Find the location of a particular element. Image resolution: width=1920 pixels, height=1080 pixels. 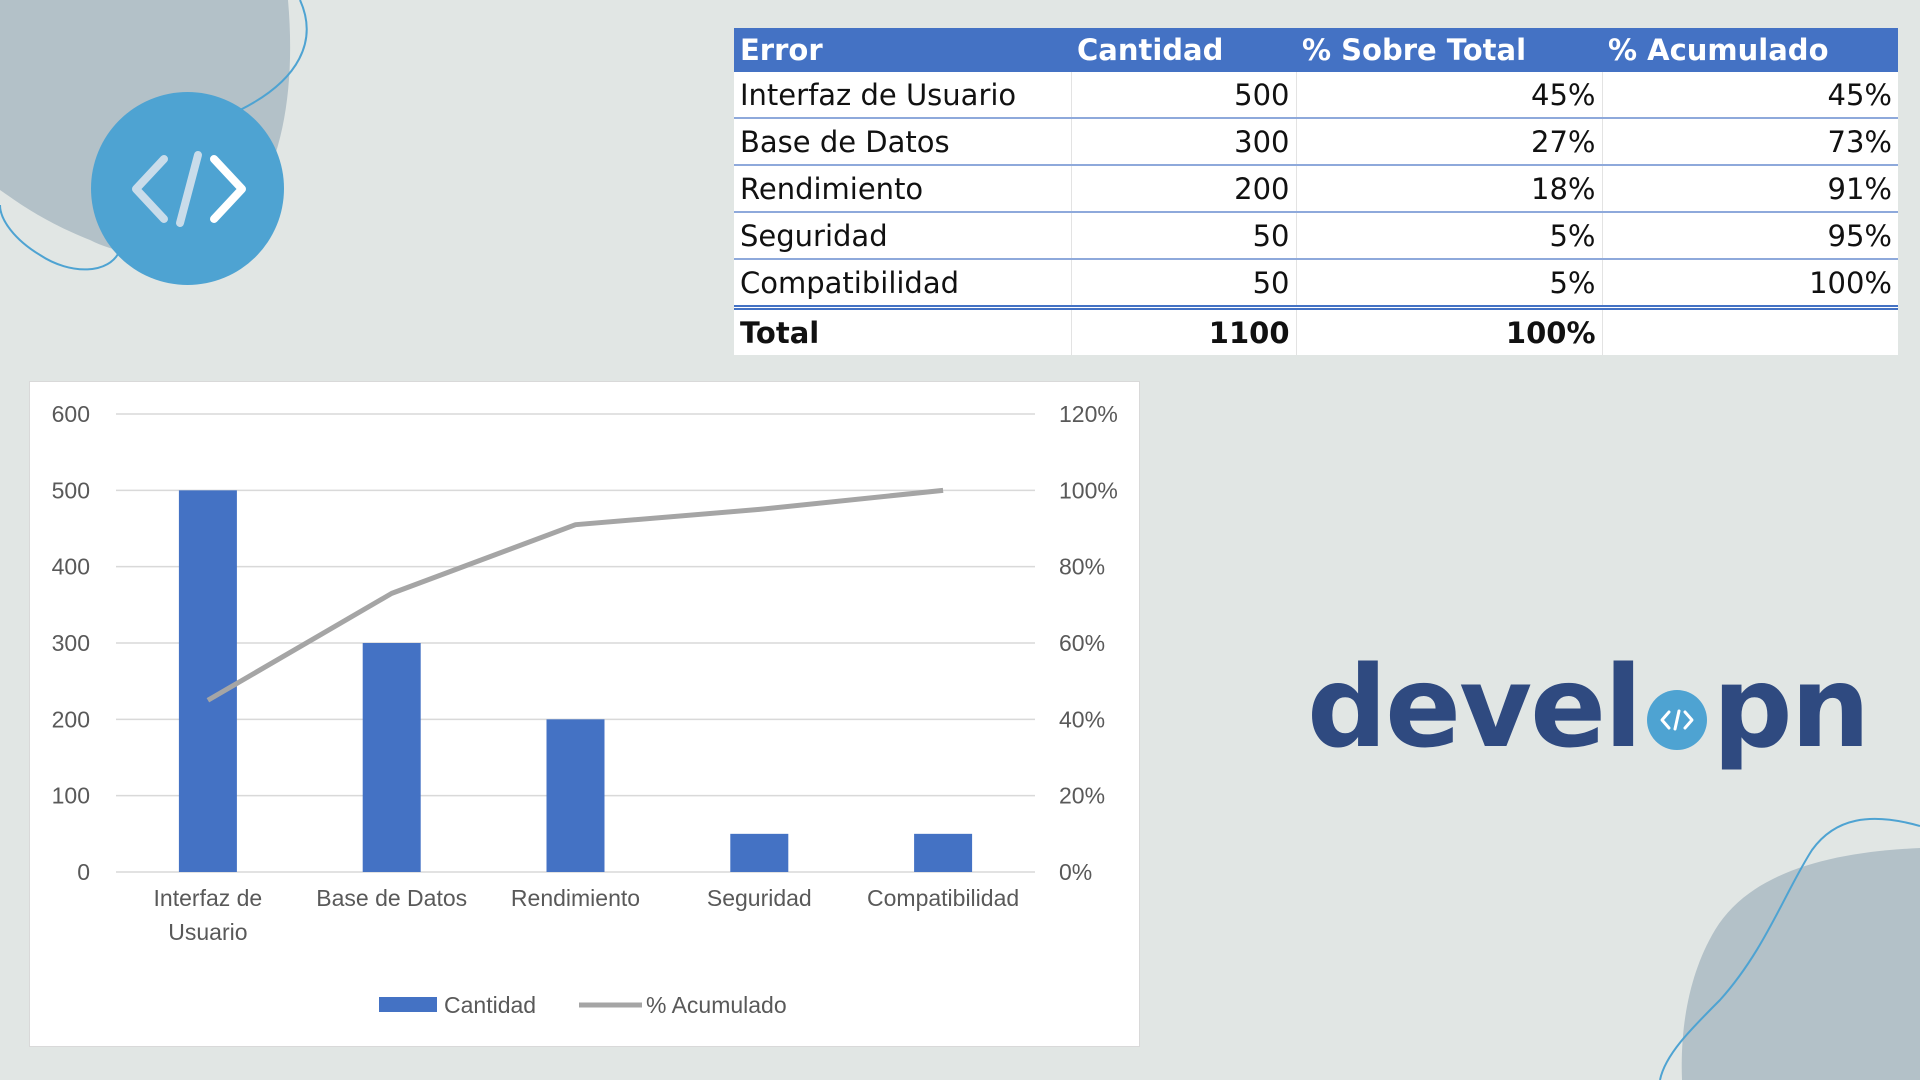

legend-label-cantidad: Cantidad is located at coordinates (490, 1005).